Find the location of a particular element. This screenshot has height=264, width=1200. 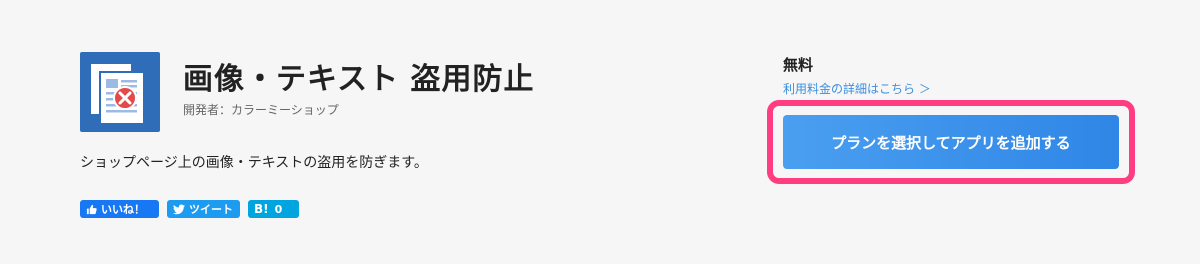

hatena-bookmark-count: 0 is located at coordinates (278, 209).